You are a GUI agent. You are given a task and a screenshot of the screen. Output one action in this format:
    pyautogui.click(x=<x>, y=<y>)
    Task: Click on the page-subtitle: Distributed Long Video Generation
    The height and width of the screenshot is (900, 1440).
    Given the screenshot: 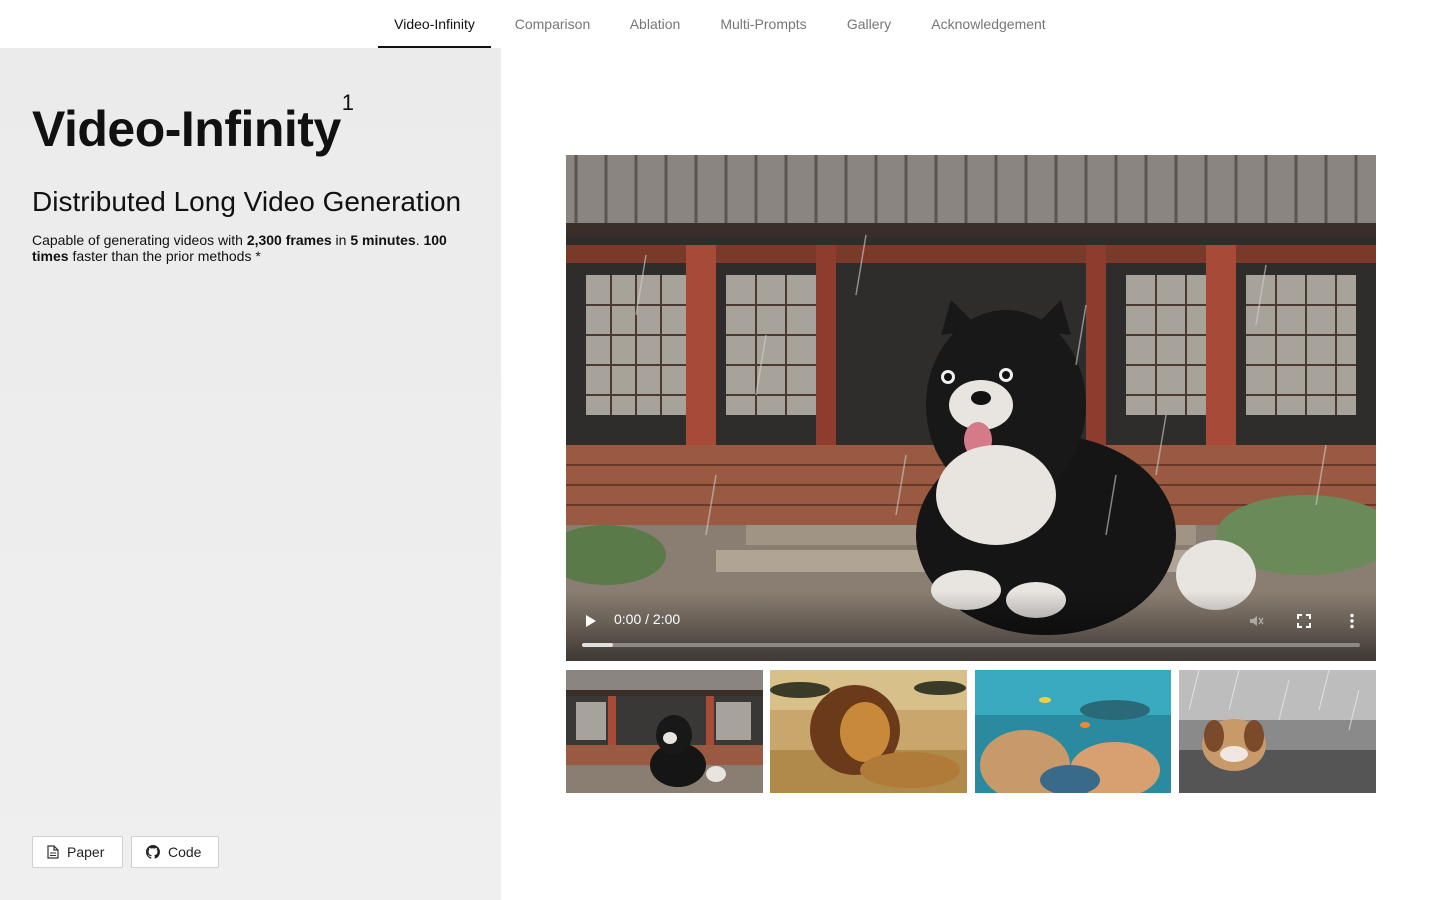 What is the action you would take?
    pyautogui.click(x=247, y=201)
    